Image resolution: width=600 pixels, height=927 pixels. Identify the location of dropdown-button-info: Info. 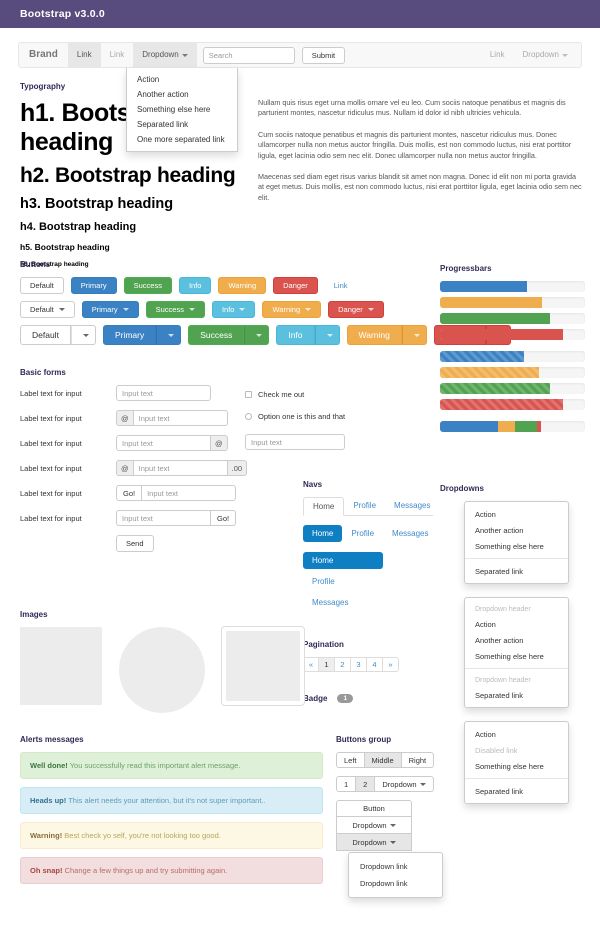
(233, 309).